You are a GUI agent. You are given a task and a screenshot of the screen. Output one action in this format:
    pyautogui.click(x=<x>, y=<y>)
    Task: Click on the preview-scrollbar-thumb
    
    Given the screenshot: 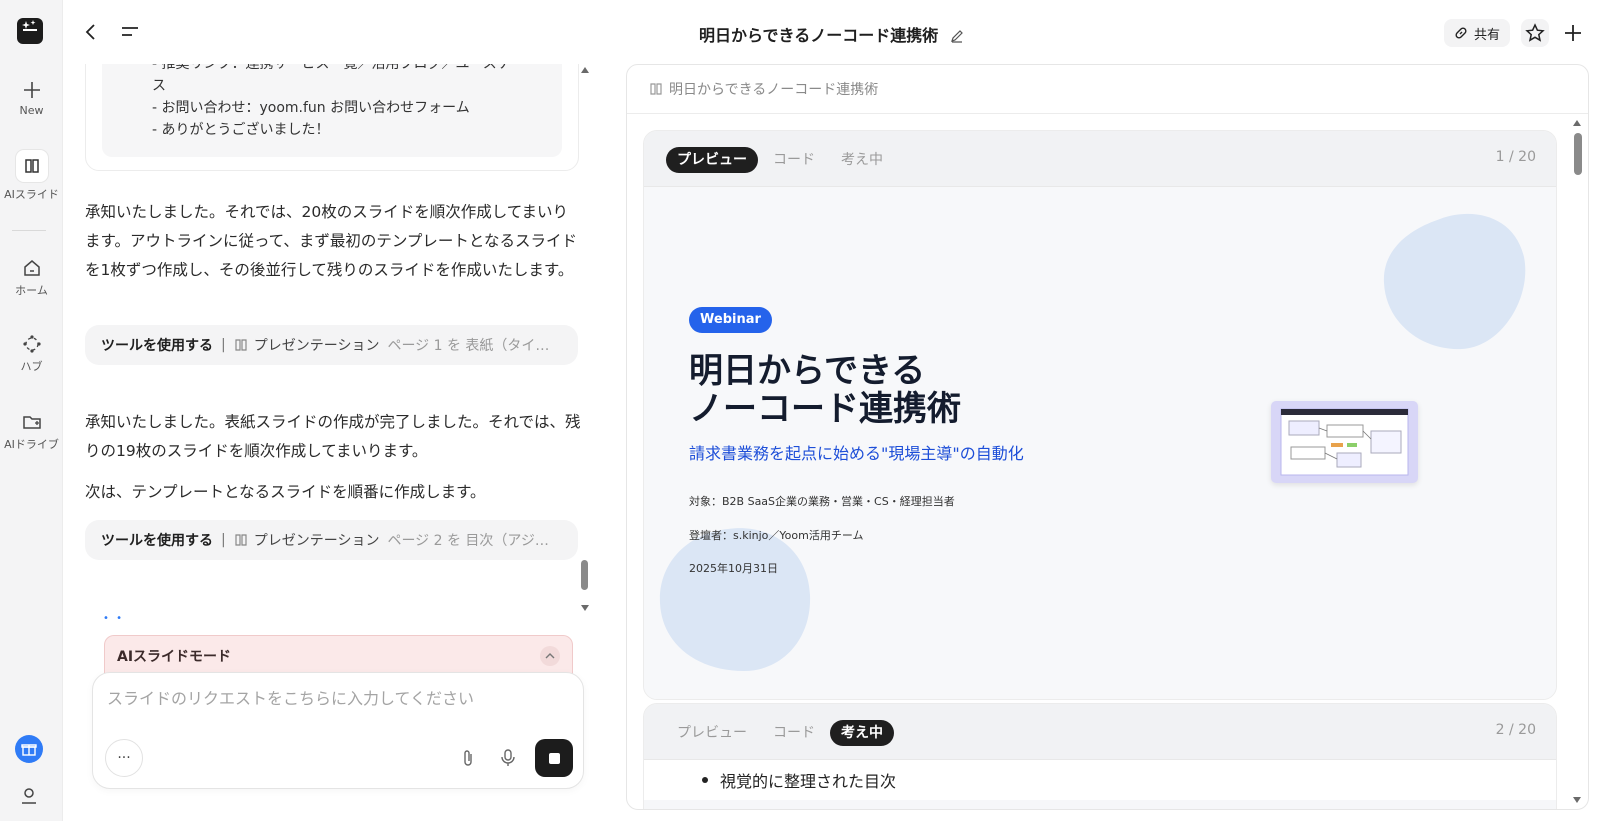 What is the action you would take?
    pyautogui.click(x=1578, y=154)
    